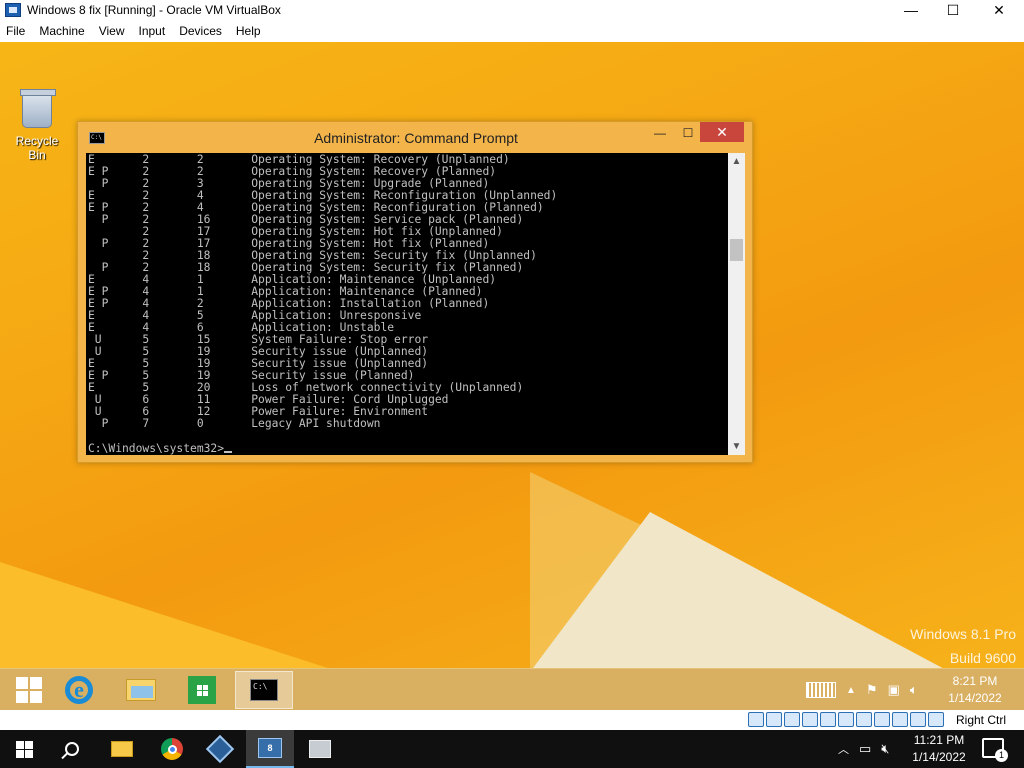  What do you see at coordinates (736, 161) in the screenshot?
I see `scroll-up-arrow-icon: ▲` at bounding box center [736, 161].